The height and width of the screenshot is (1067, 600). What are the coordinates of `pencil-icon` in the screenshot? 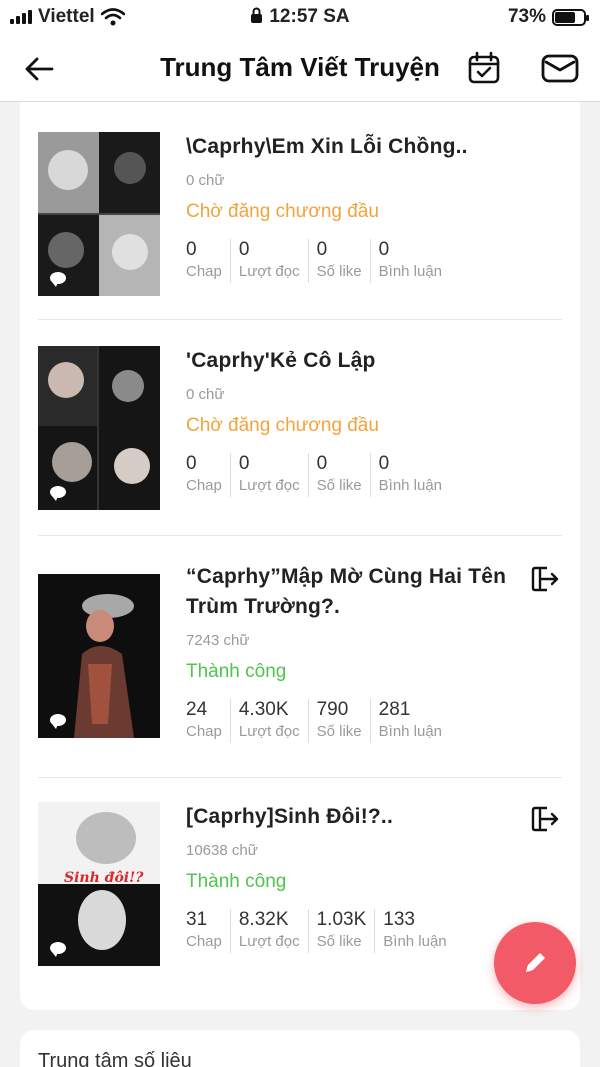 It's located at (535, 962).